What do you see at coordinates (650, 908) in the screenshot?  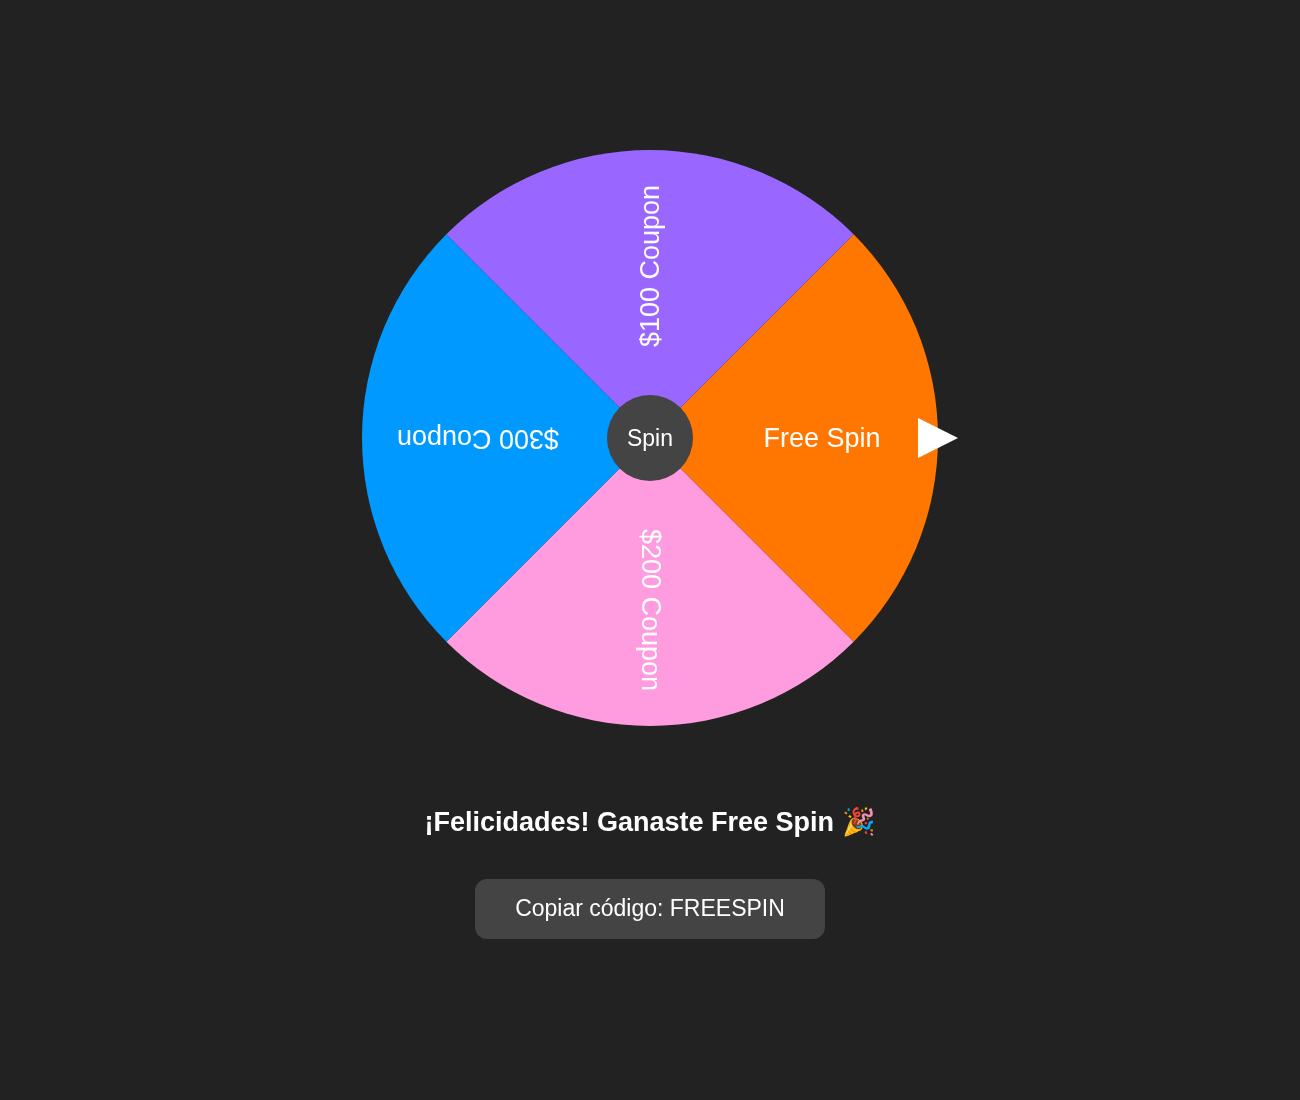 I see `copy-code-button: Copiar código: FREESPIN` at bounding box center [650, 908].